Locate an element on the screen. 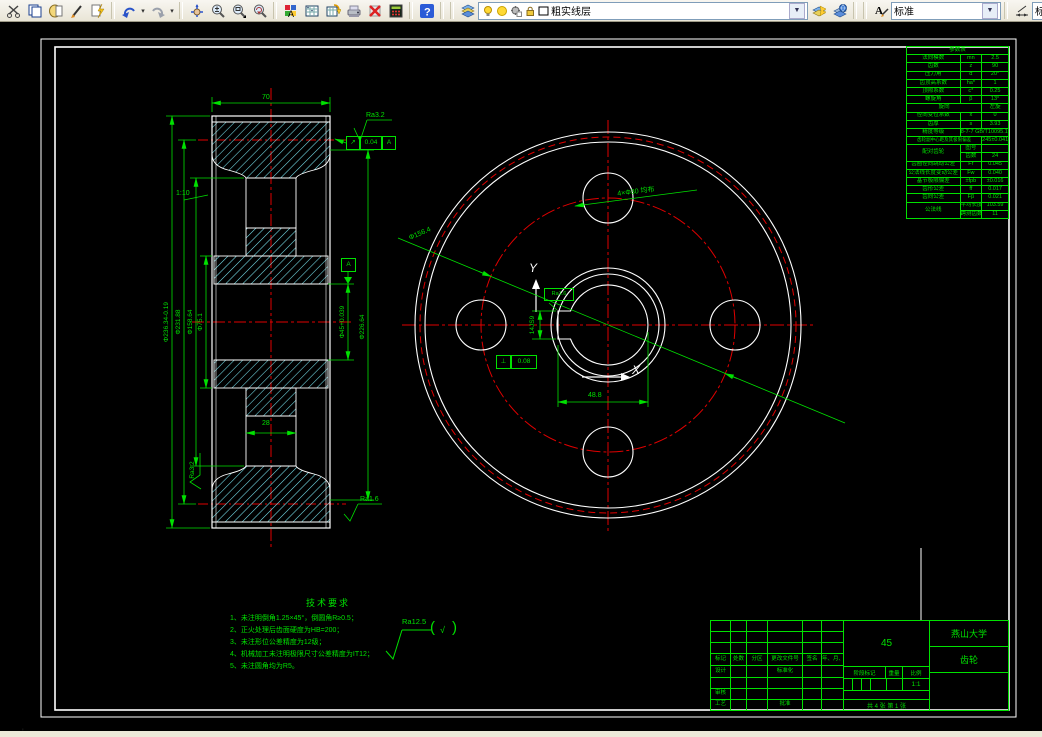  status-bar: ' is located at coordinates (521, 732).